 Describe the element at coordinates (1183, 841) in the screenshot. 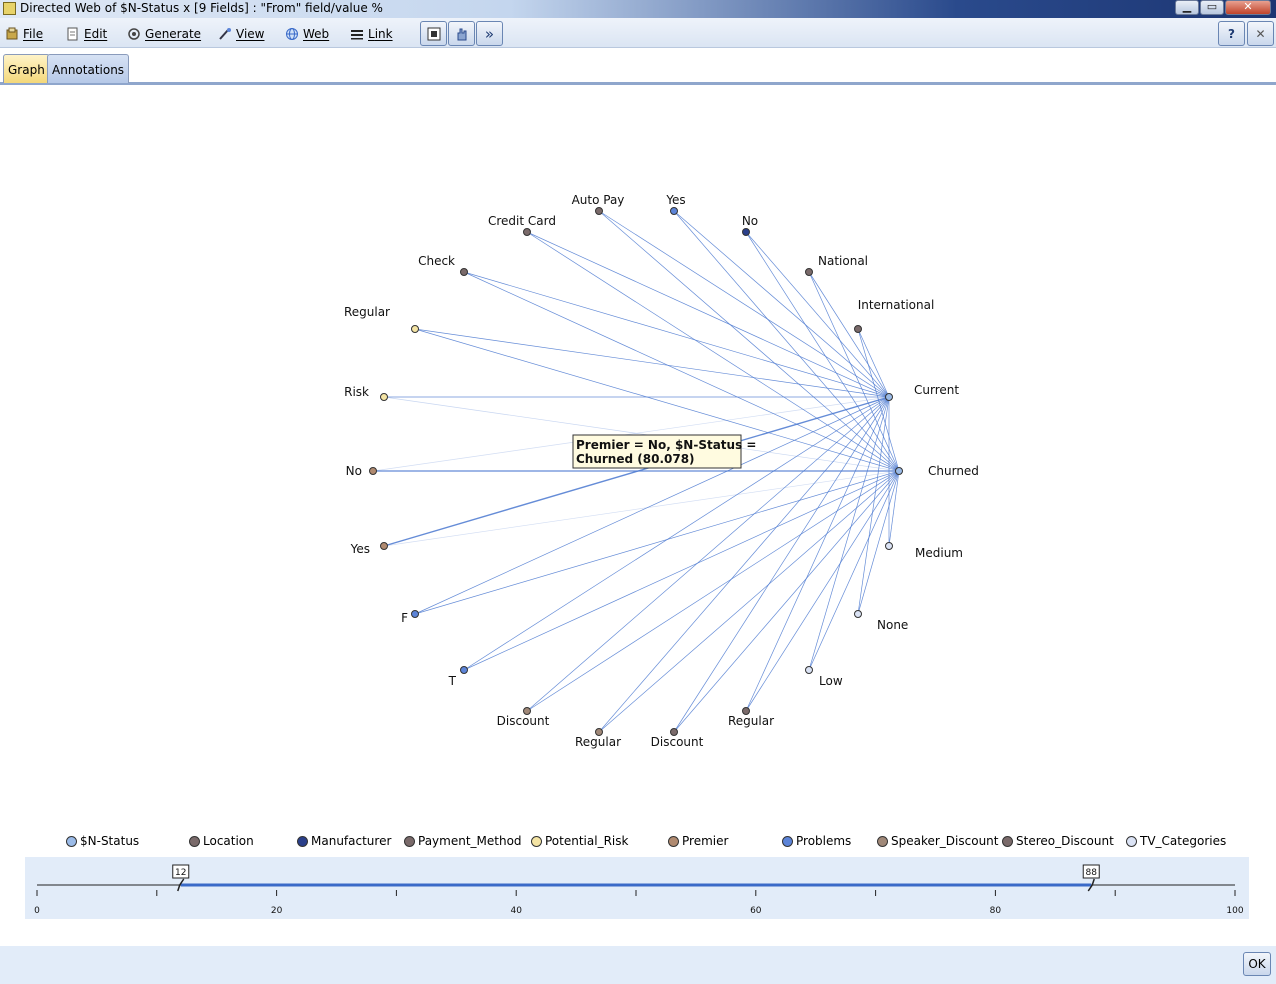

I see `legend-label: TV_Categories` at that location.